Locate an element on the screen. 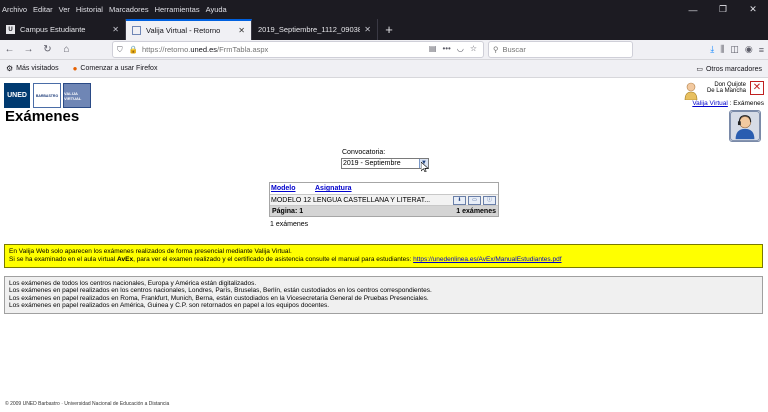 This screenshot has height=412, width=768. url-host: uned.es is located at coordinates (204, 49).